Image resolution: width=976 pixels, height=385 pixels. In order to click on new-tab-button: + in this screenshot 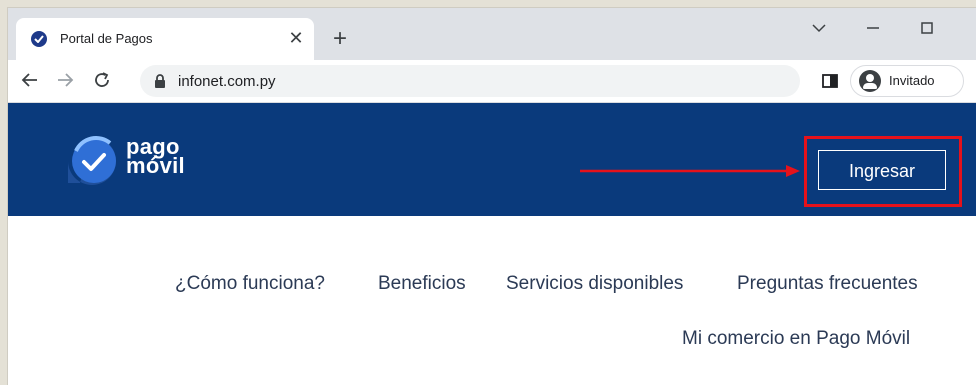, I will do `click(340, 39)`.